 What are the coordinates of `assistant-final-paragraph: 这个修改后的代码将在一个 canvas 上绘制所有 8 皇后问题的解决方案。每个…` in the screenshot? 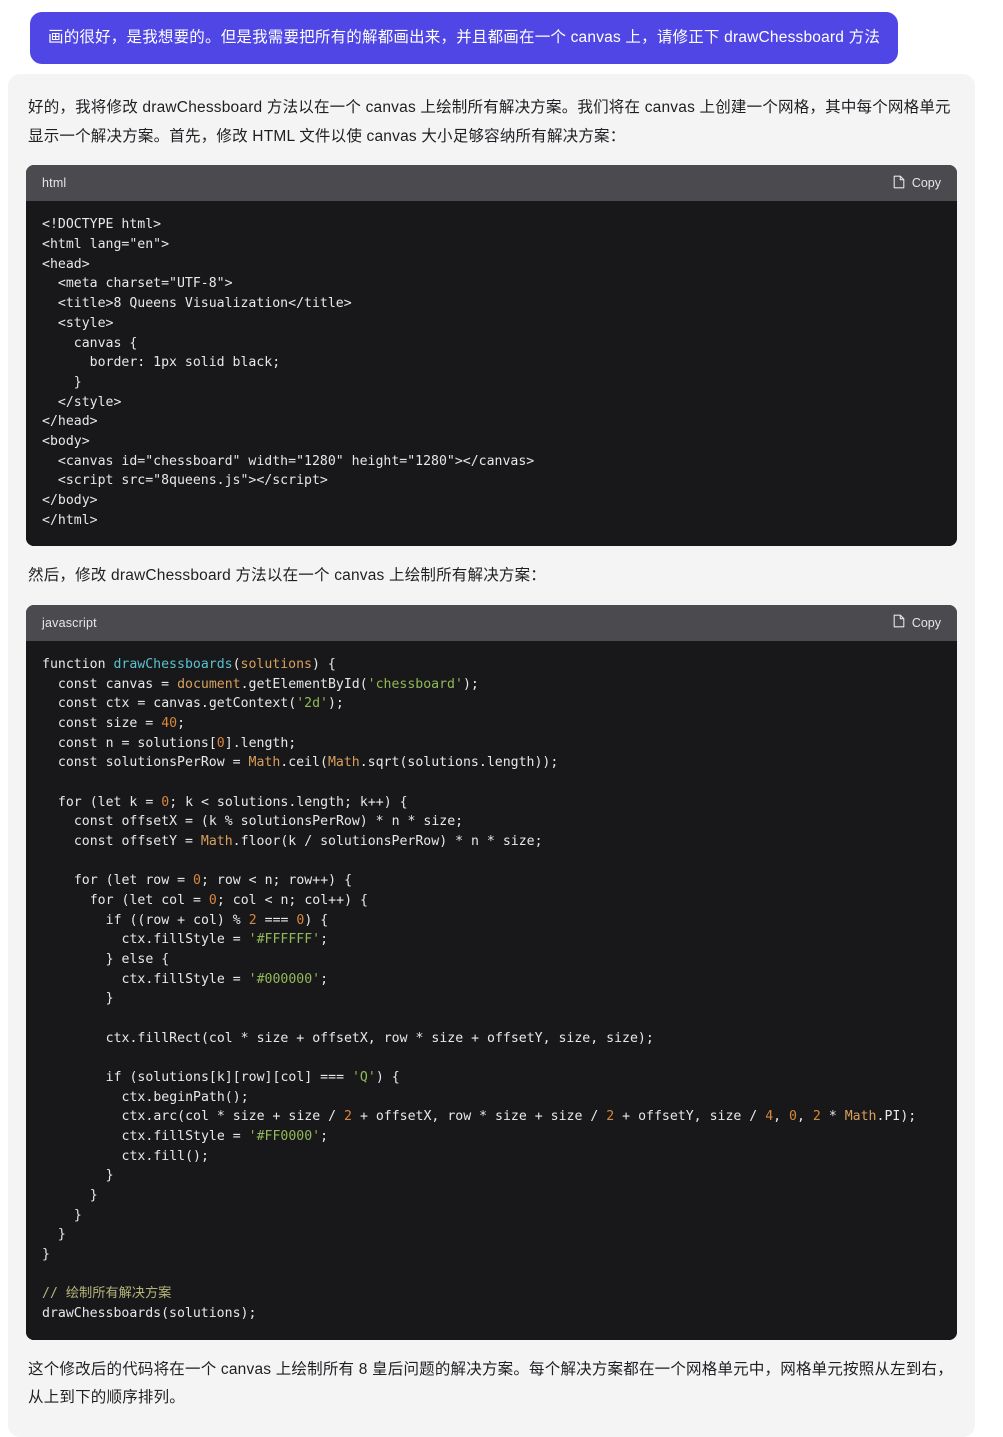 It's located at (490, 1383).